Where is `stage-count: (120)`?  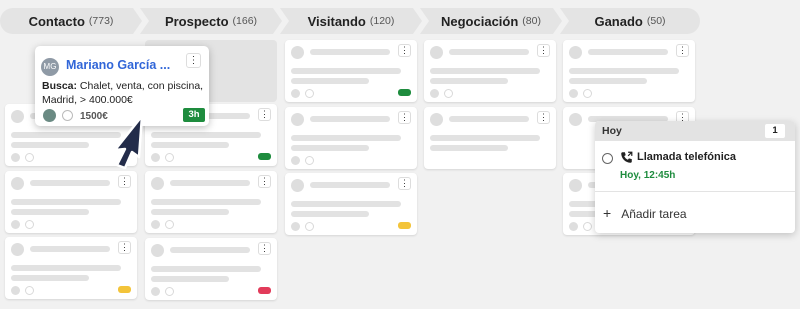 stage-count: (120) is located at coordinates (382, 21).